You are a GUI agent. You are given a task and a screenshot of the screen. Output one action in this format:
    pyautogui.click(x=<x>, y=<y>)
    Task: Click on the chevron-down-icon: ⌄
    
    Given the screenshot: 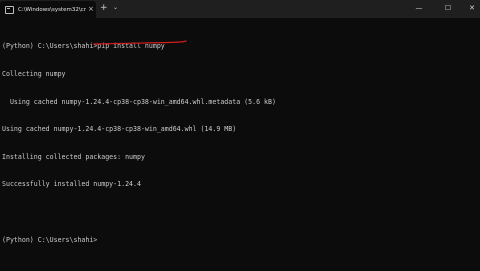 What is the action you would take?
    pyautogui.click(x=115, y=8)
    